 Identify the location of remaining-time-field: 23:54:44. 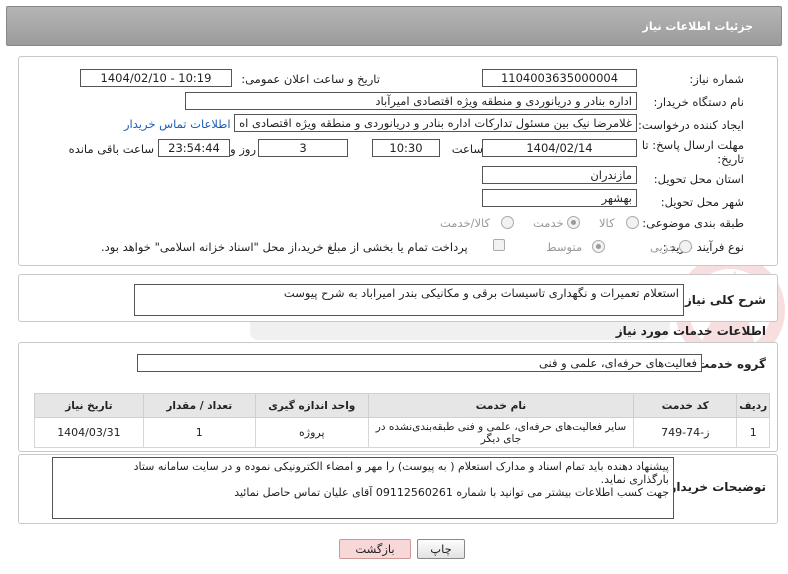
(194, 148).